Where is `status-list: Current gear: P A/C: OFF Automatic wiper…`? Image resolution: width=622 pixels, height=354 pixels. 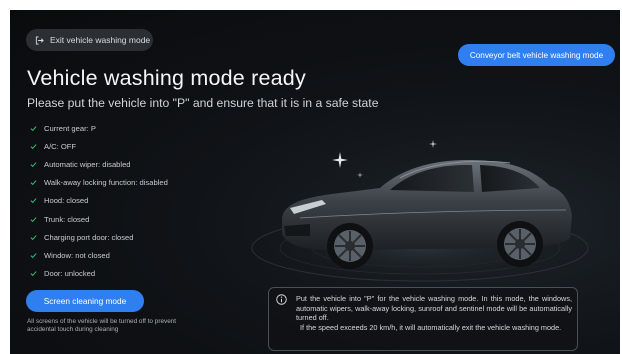 status-list: Current gear: P A/C: OFF Automatic wiper… is located at coordinates (99, 201).